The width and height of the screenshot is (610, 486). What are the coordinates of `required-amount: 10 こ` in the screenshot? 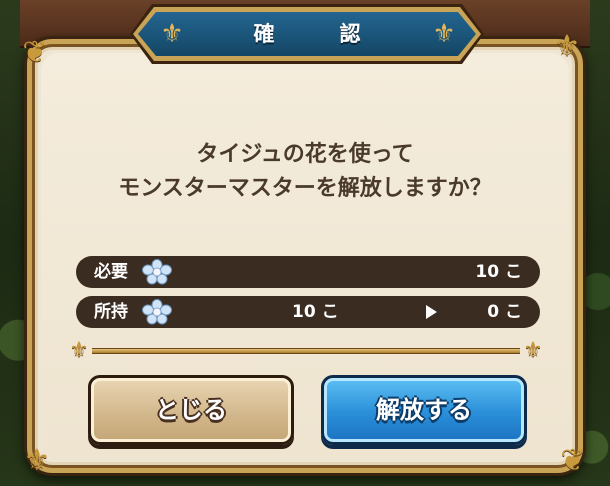 It's located at (498, 272).